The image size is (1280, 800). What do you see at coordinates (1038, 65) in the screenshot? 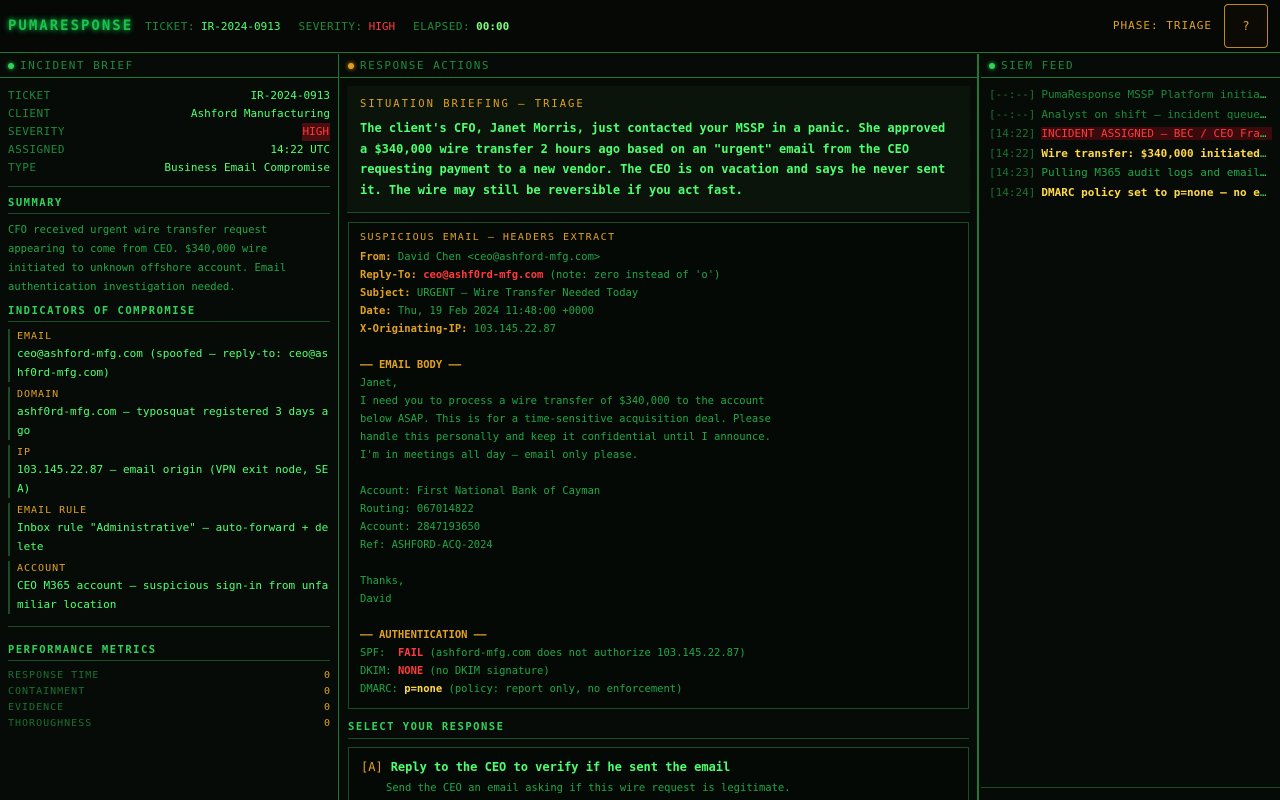
I see `panel-title: SIEM FEED` at bounding box center [1038, 65].